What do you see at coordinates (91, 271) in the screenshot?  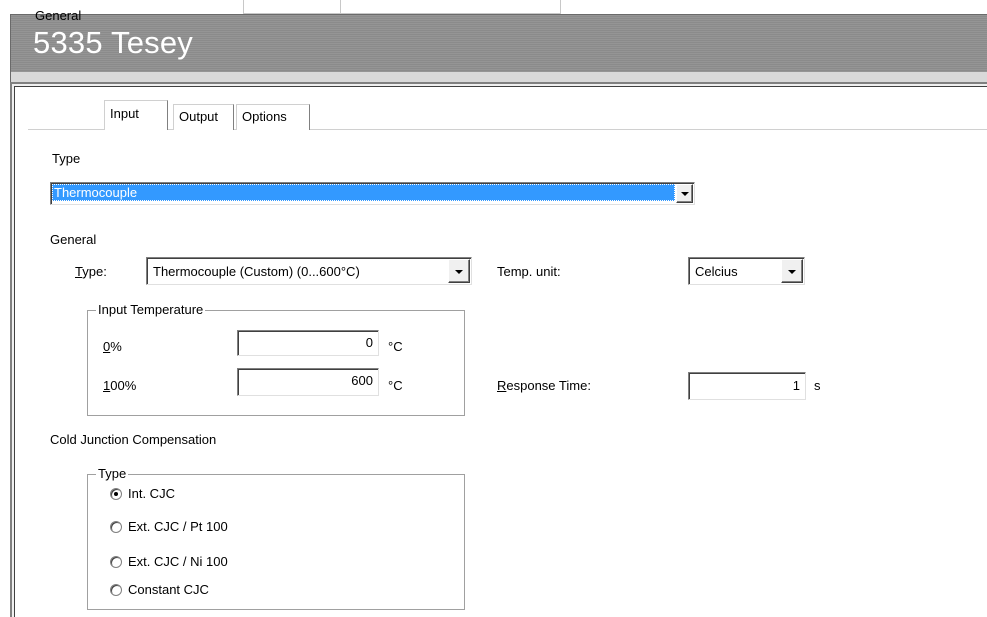 I see `sensor-type-label: Type:` at bounding box center [91, 271].